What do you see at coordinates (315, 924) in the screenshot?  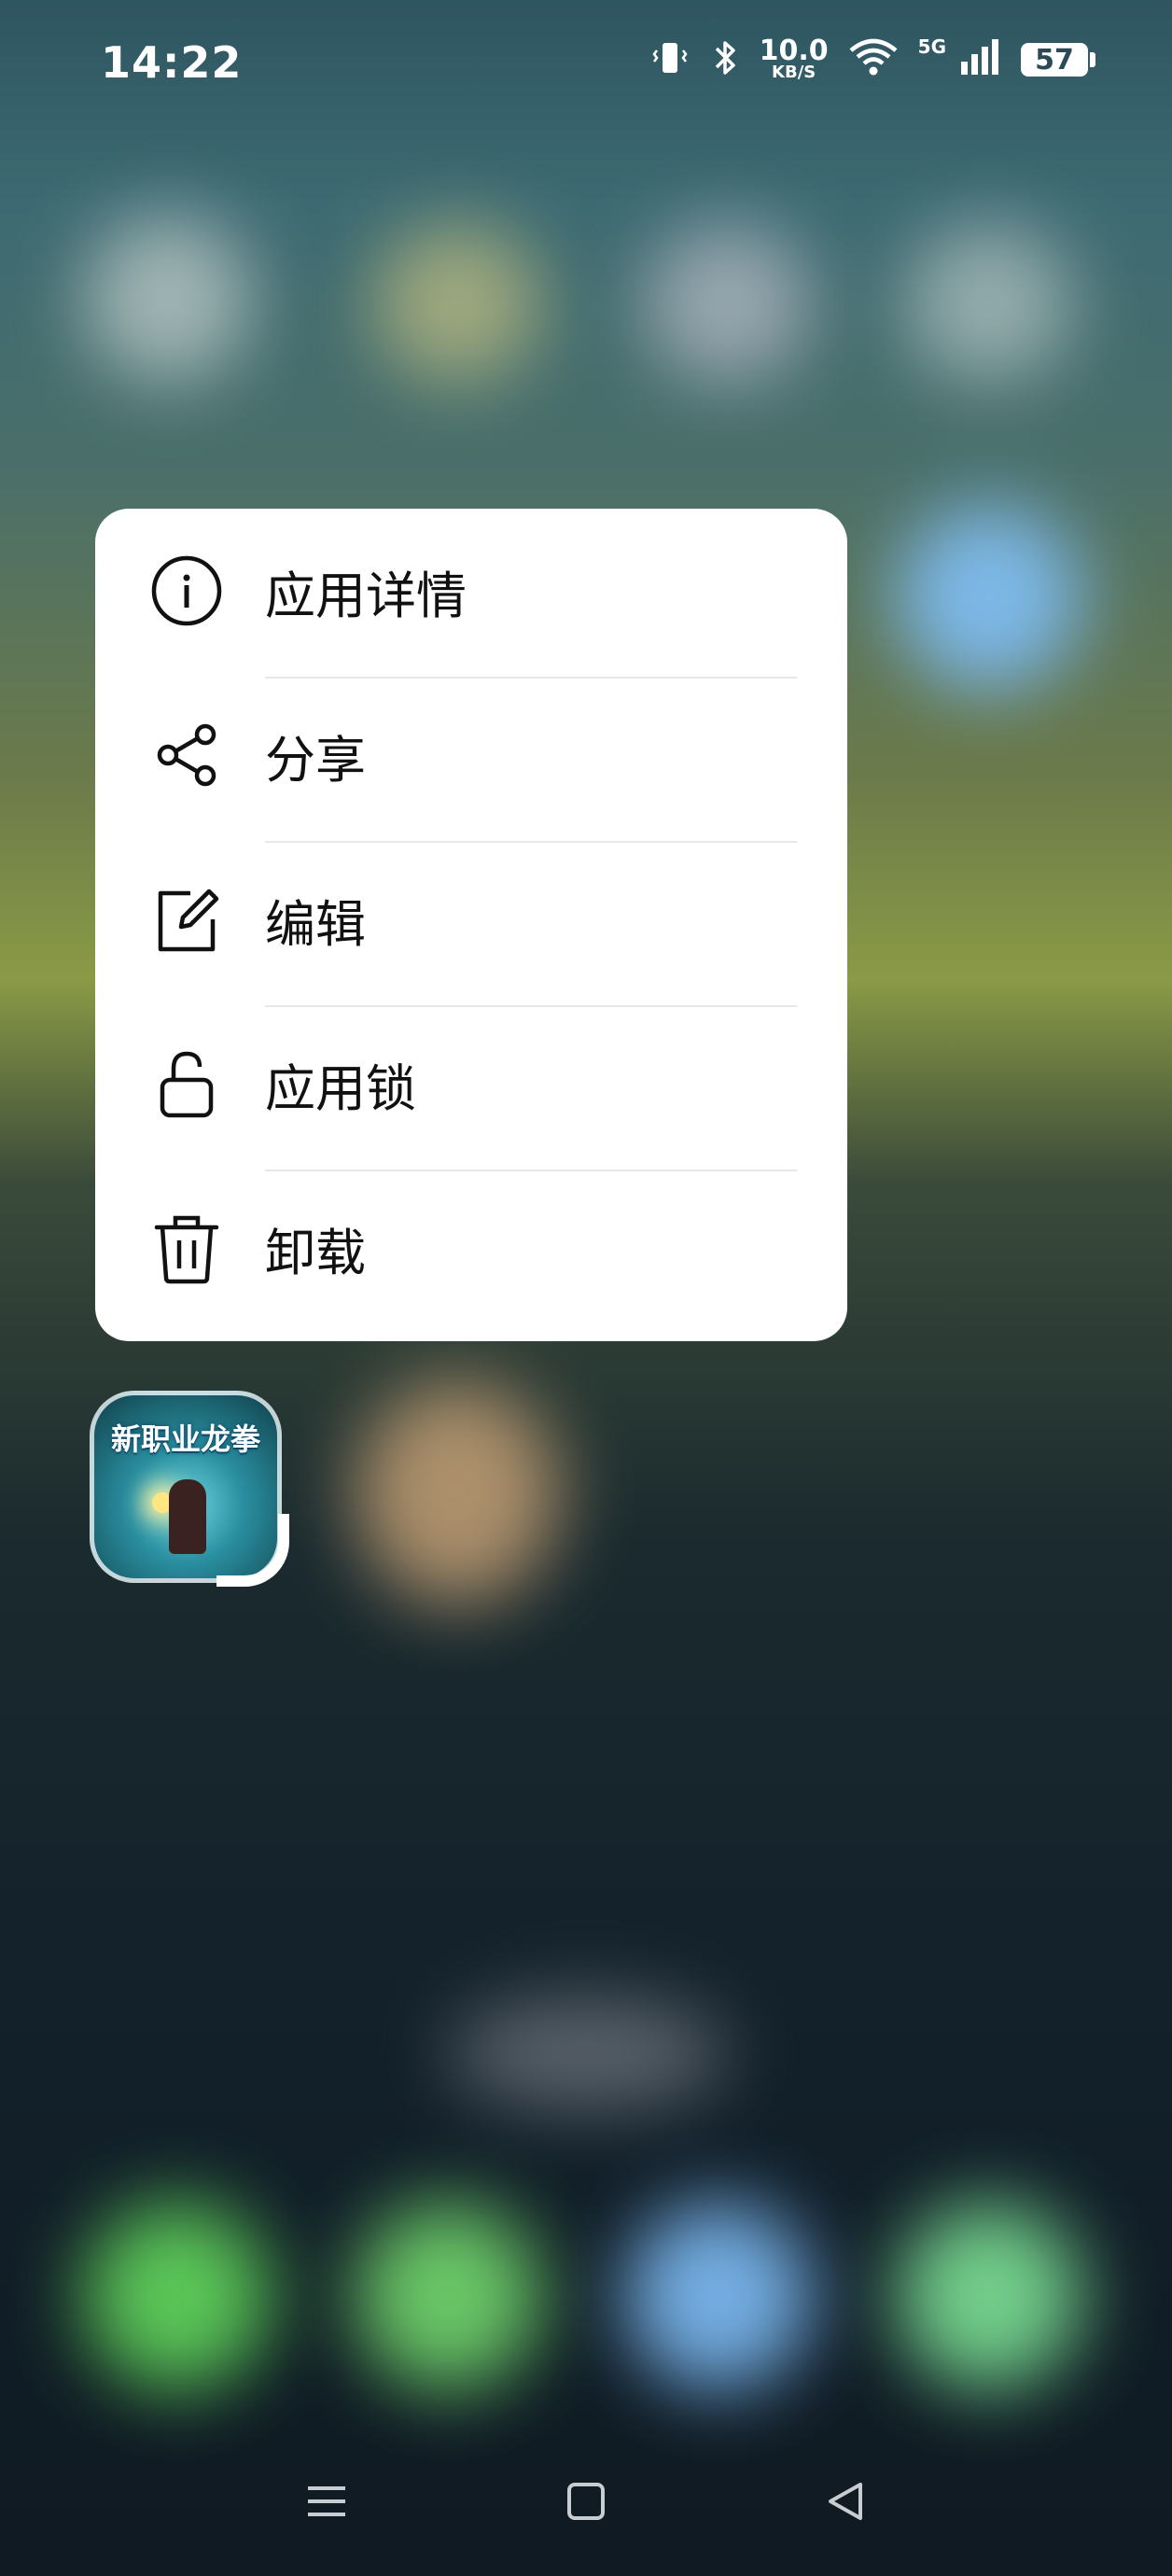 I see `menu-item-label: 编辑` at bounding box center [315, 924].